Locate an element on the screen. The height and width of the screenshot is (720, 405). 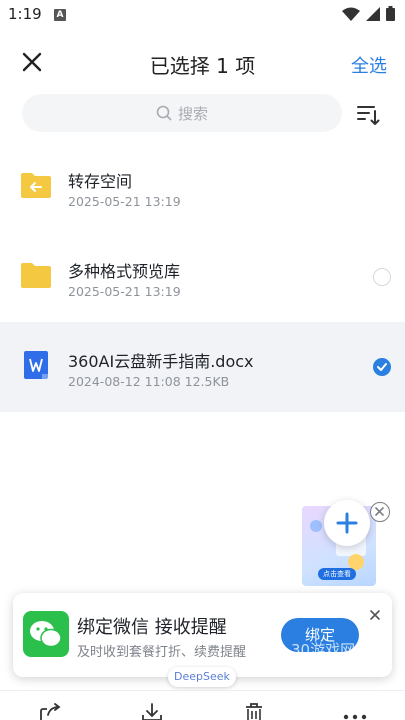
promo-view-button: 点击查看 is located at coordinates (337, 574).